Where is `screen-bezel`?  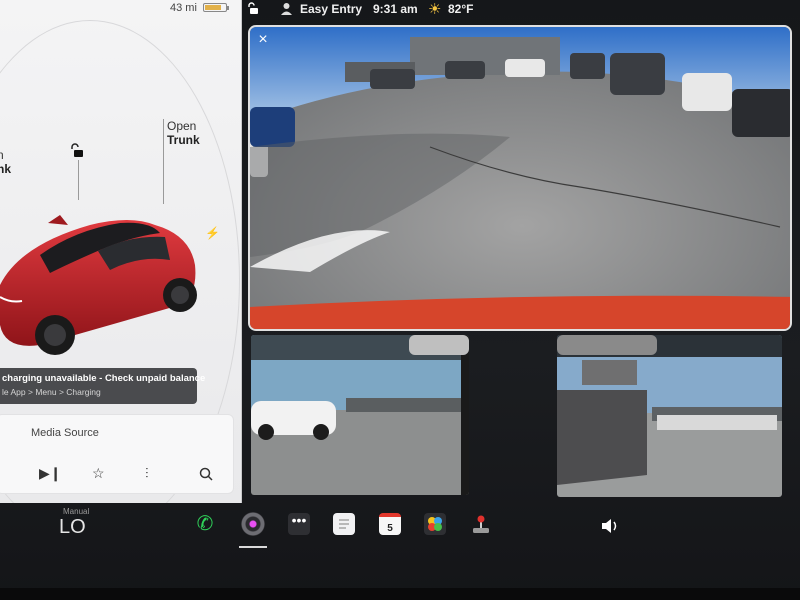 screen-bezel is located at coordinates (400, 594).